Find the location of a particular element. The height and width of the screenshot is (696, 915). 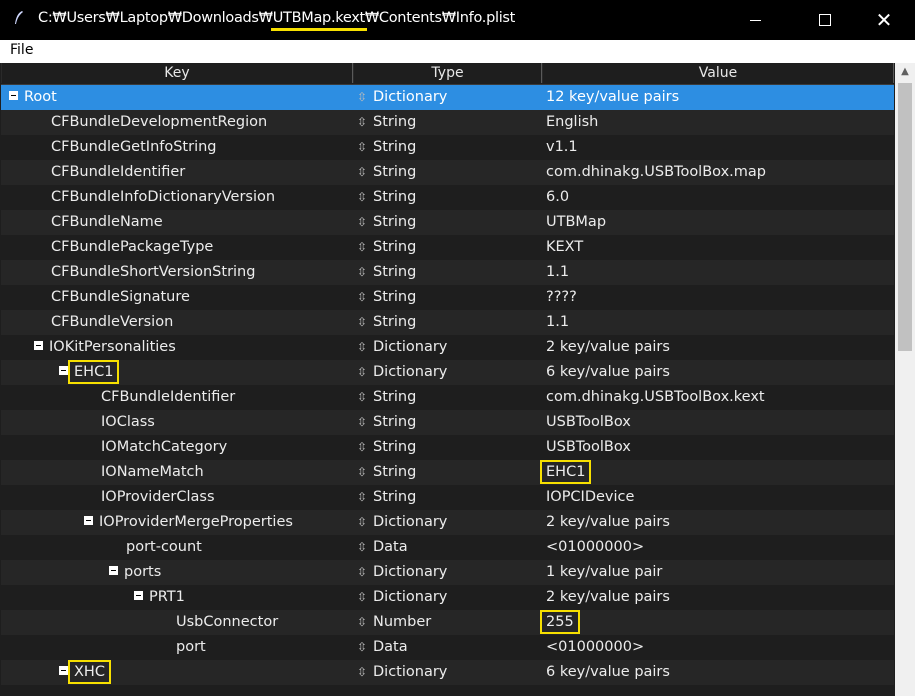

value-cell: 255 is located at coordinates (717, 622).